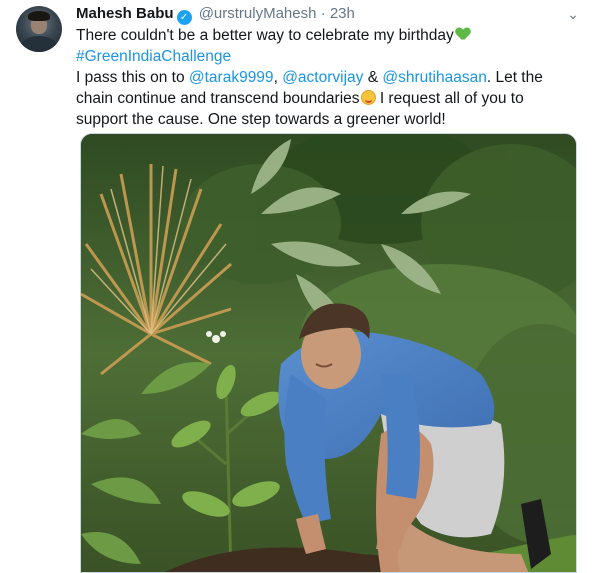  Describe the element at coordinates (231, 77) in the screenshot. I see `mention-link-tarak: @tarak9999` at that location.